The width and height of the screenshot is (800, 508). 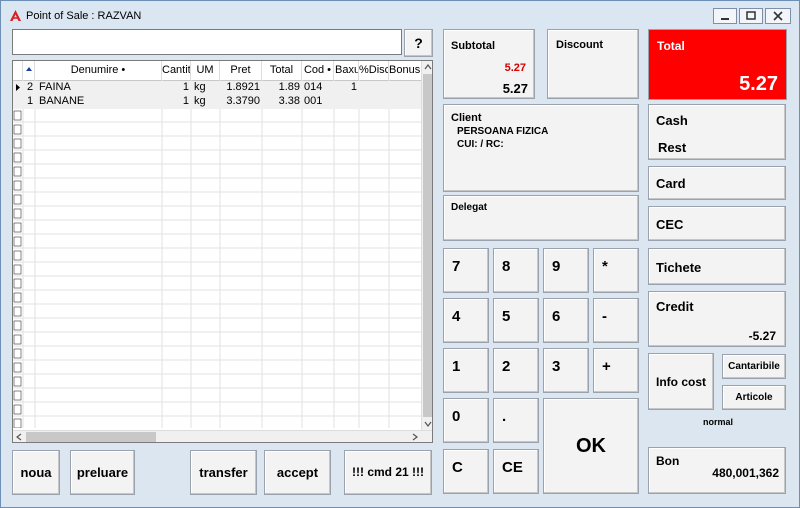 What do you see at coordinates (373, 102) in the screenshot?
I see `cell-disc` at bounding box center [373, 102].